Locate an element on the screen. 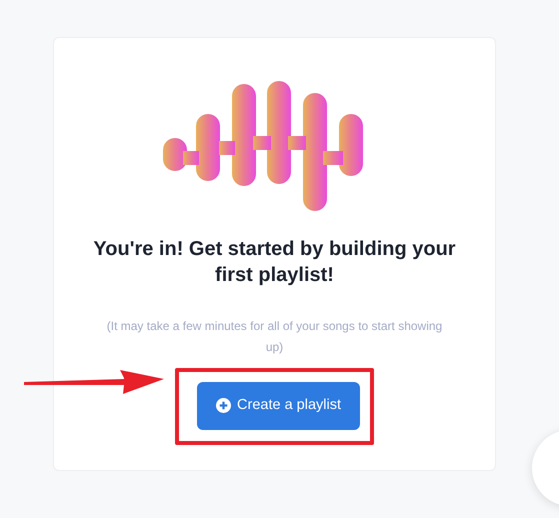 This screenshot has height=518, width=559. note-text: (It may take a few minutes for all of your songs to start showing up) is located at coordinates (275, 337).